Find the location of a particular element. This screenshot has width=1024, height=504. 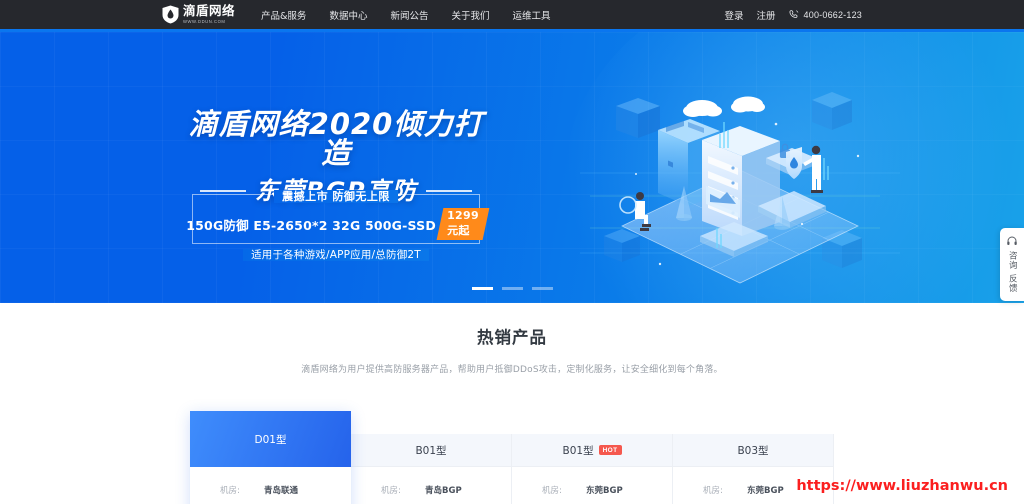

hero-price-badge: 1299元起 is located at coordinates (463, 224).